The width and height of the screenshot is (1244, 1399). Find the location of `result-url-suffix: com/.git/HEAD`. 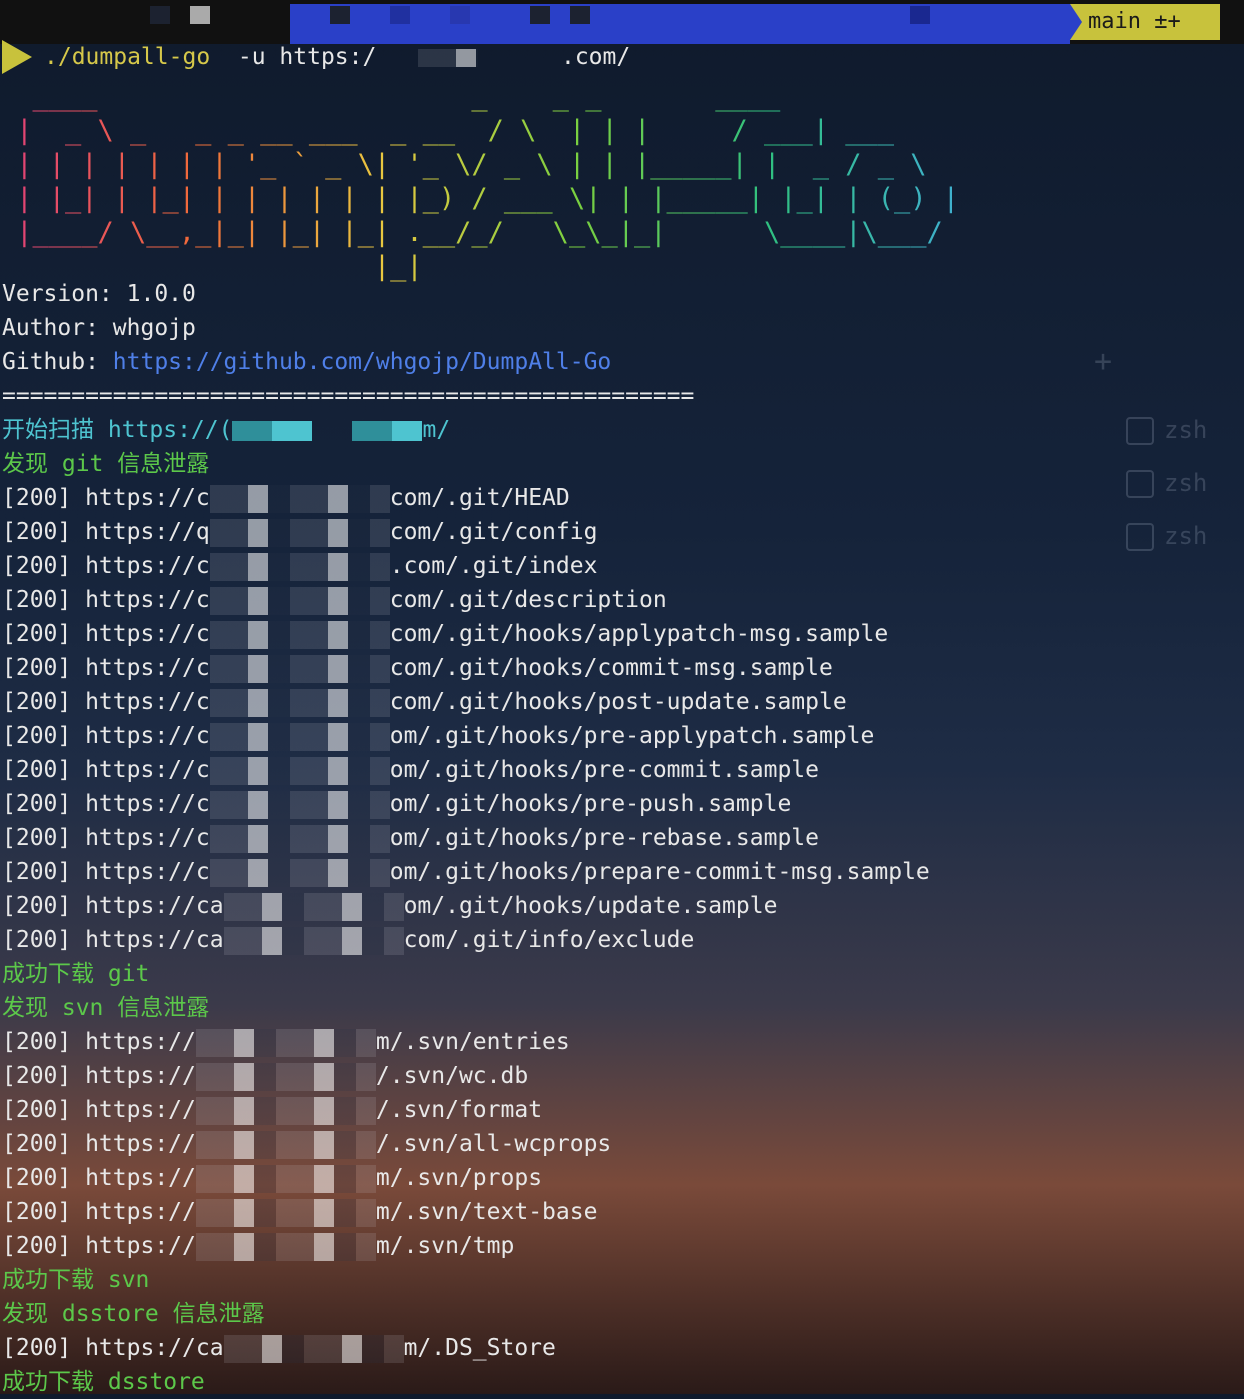

result-url-suffix: com/.git/HEAD is located at coordinates (479, 498).